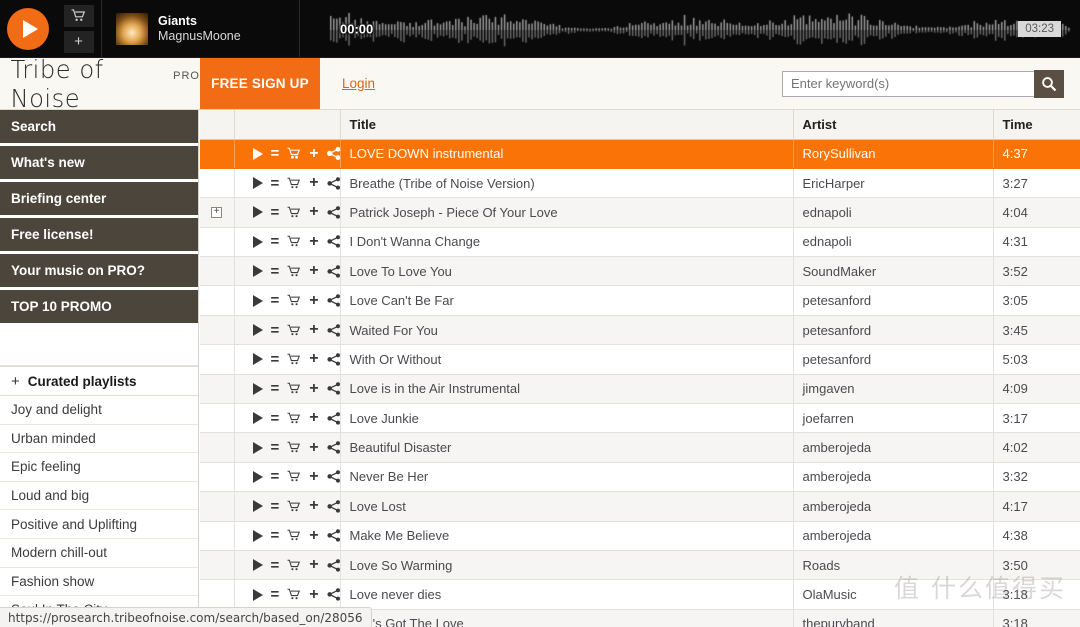  I want to click on sidebar-item-free-license: Free license!, so click(99, 235).